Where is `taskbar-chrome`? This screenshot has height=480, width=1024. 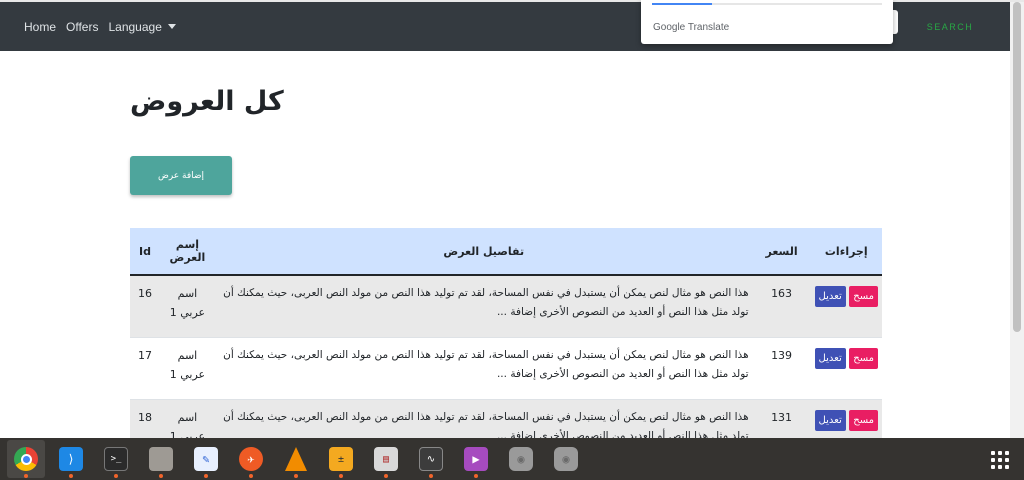
taskbar-chrome is located at coordinates (26, 459).